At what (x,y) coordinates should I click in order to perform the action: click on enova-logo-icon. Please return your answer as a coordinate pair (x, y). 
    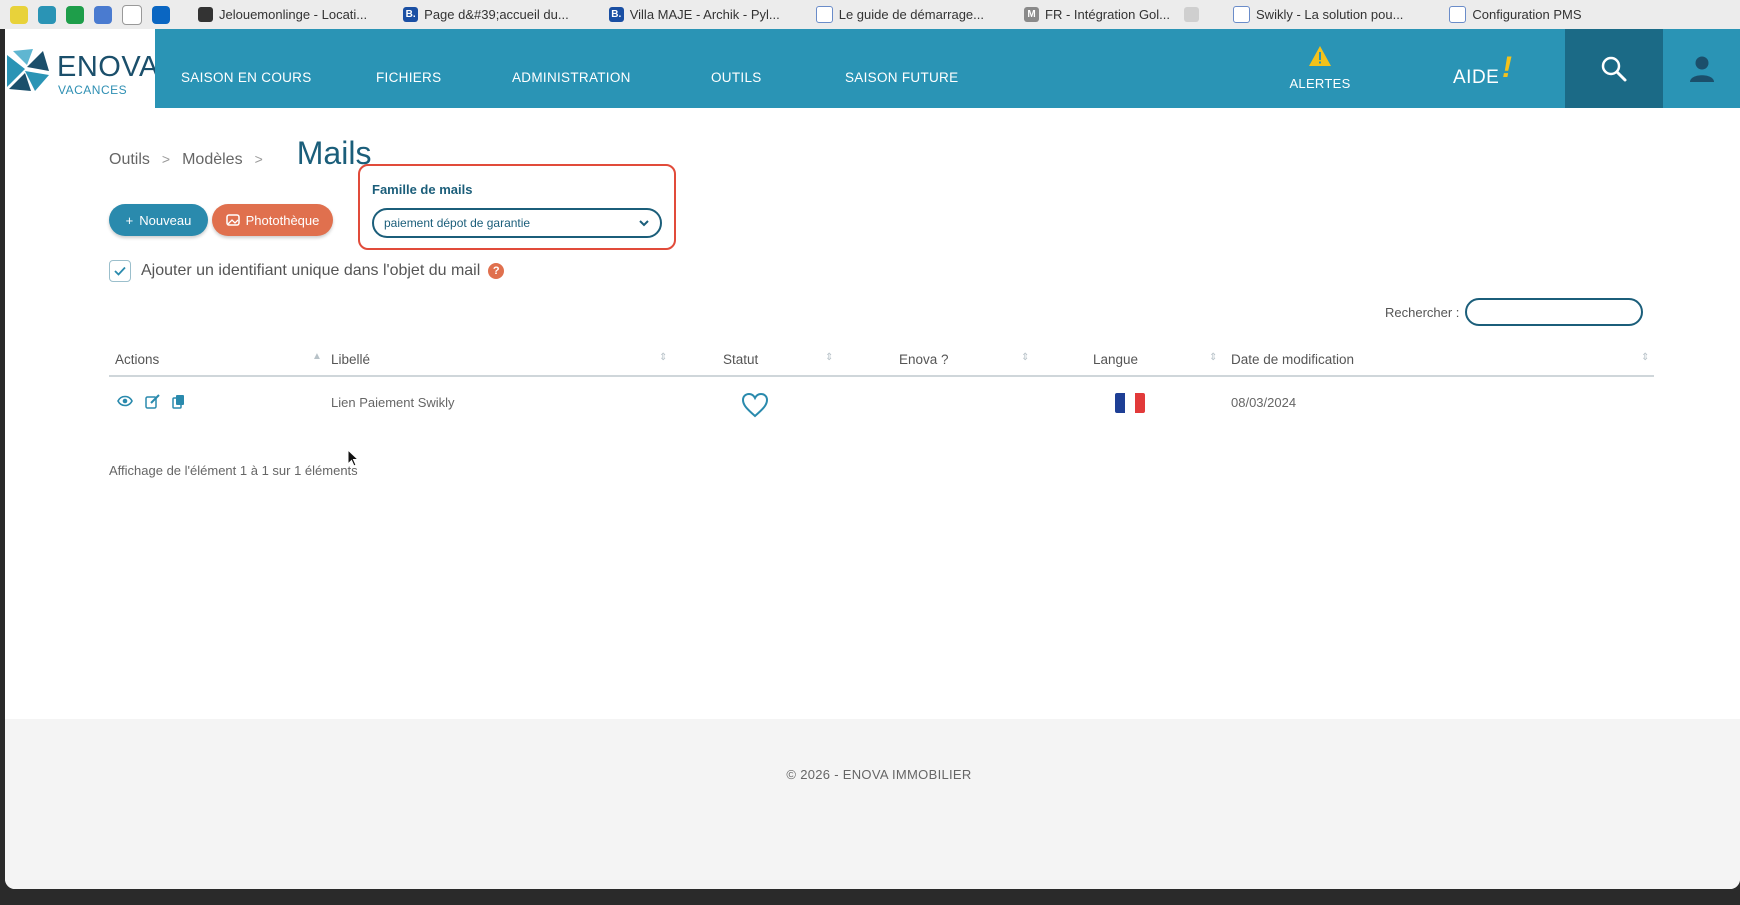
    Looking at the image, I should click on (28, 70).